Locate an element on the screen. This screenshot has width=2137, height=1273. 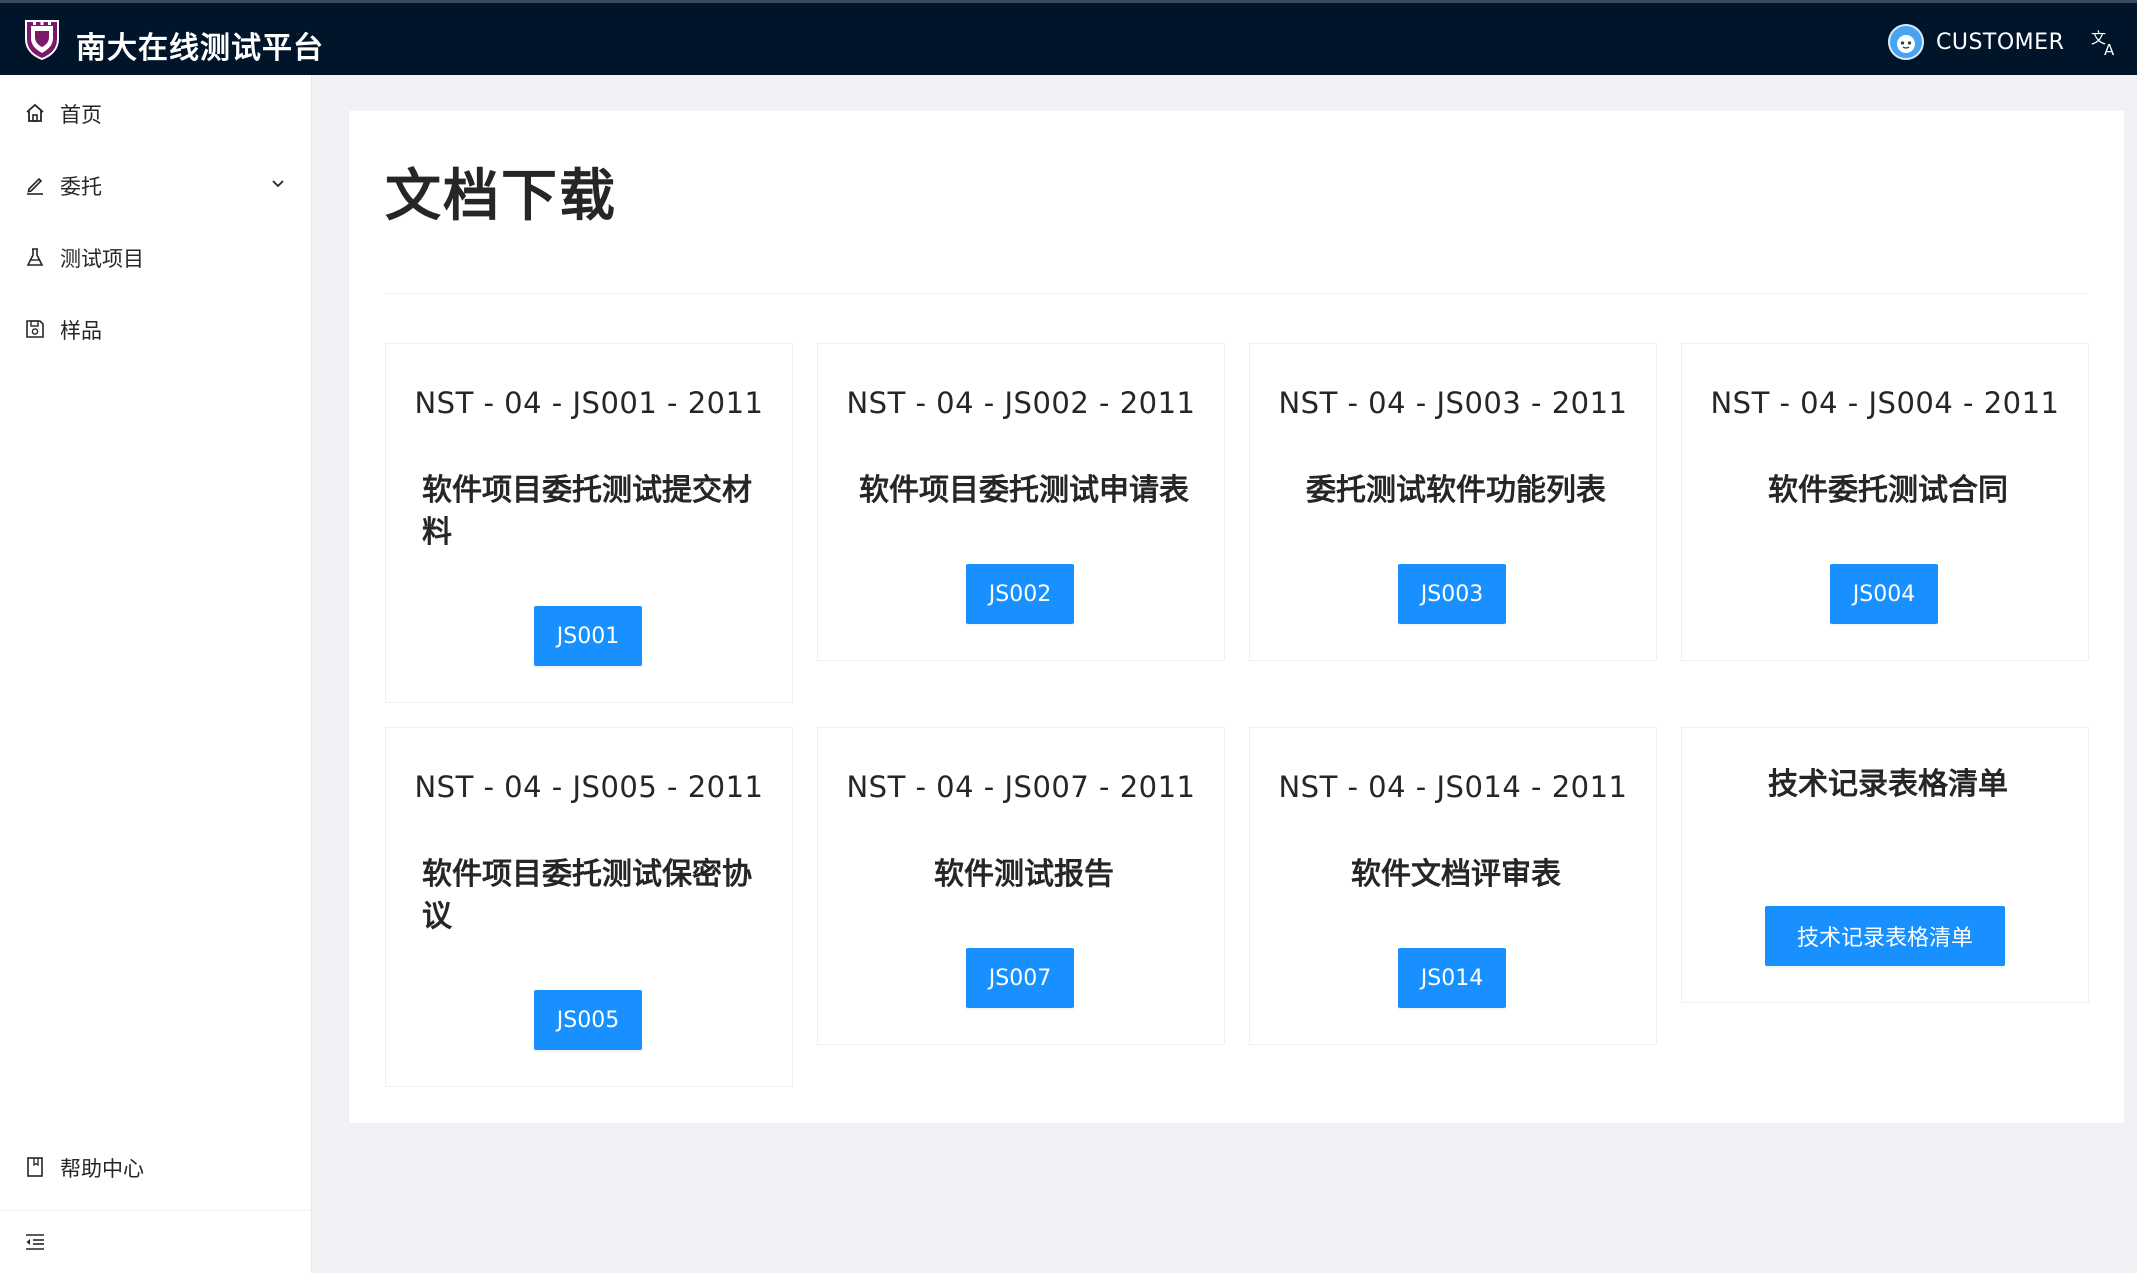
sidebar-item-test-projects: 测试项目 is located at coordinates (156, 256).